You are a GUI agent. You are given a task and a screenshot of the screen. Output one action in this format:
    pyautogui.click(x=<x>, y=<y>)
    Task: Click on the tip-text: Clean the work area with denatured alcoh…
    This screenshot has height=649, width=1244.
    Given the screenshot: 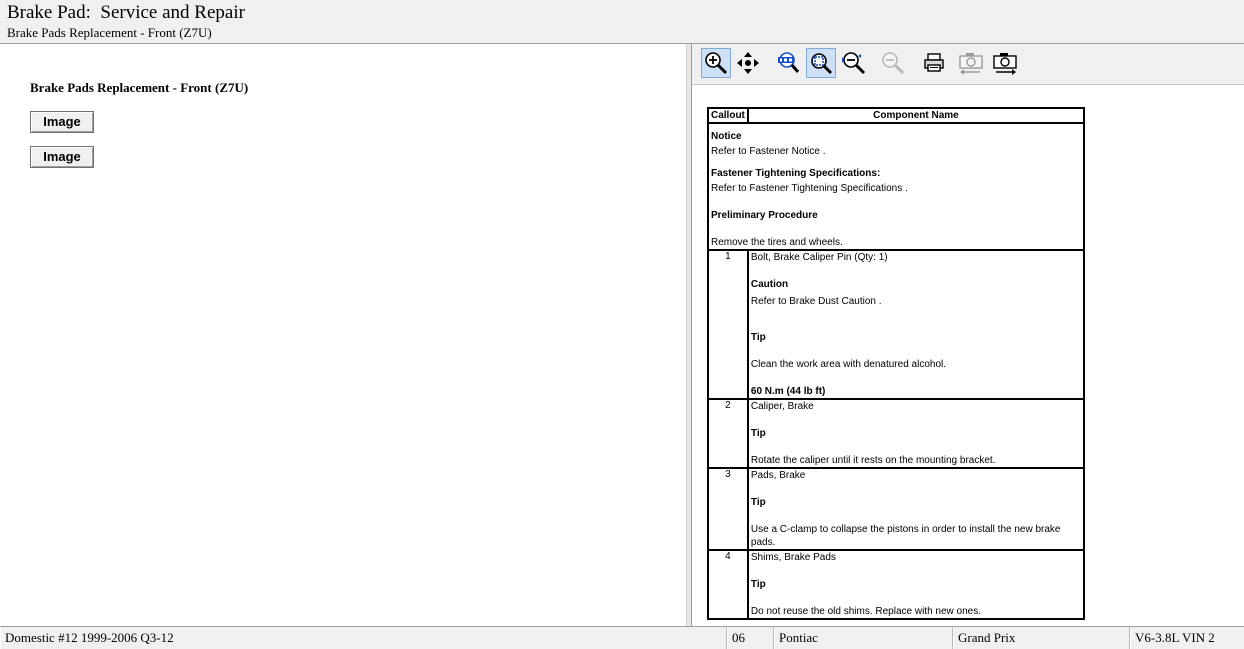 What is the action you would take?
    pyautogui.click(x=848, y=364)
    